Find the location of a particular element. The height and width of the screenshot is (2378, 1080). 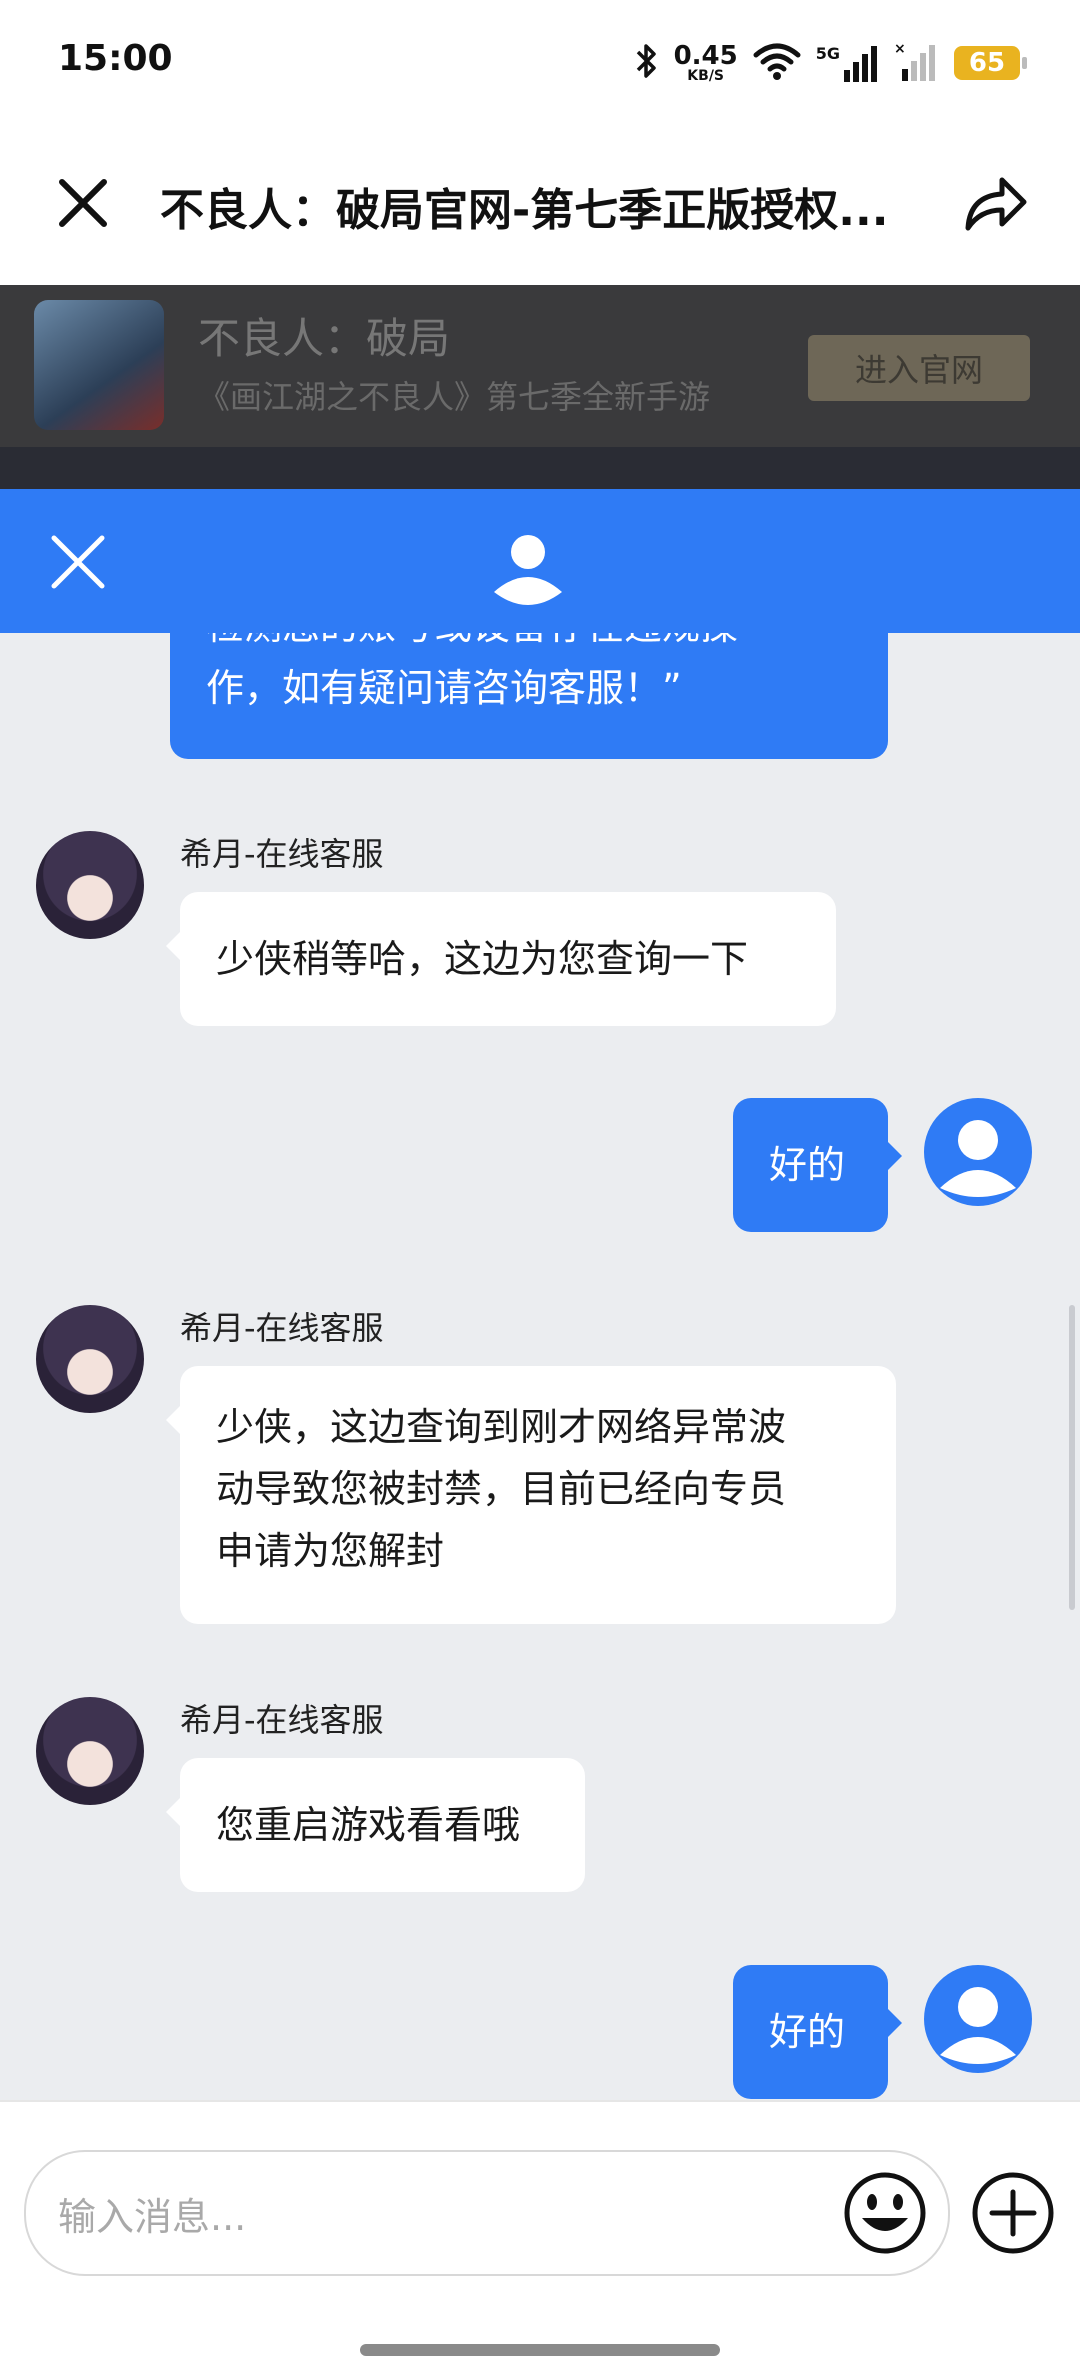

signal-5g-icon: 5G is located at coordinates (848, 63).